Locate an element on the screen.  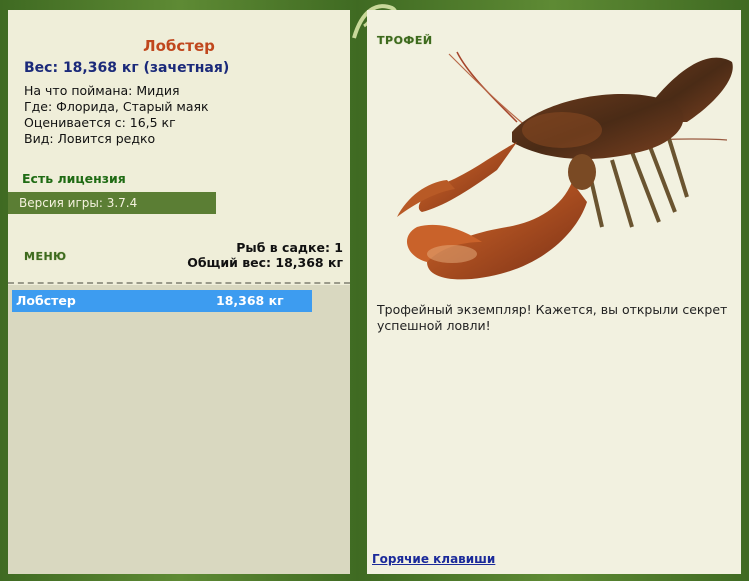
keep-row-name: Лобстер is located at coordinates (46, 300).